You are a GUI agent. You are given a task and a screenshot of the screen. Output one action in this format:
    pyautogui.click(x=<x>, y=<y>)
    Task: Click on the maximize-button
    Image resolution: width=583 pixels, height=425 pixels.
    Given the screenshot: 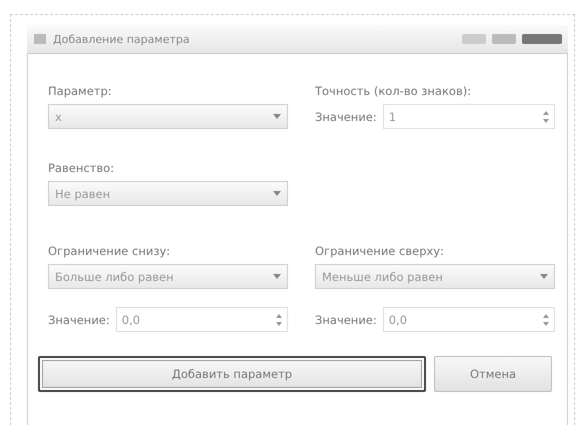 What is the action you would take?
    pyautogui.click(x=504, y=39)
    